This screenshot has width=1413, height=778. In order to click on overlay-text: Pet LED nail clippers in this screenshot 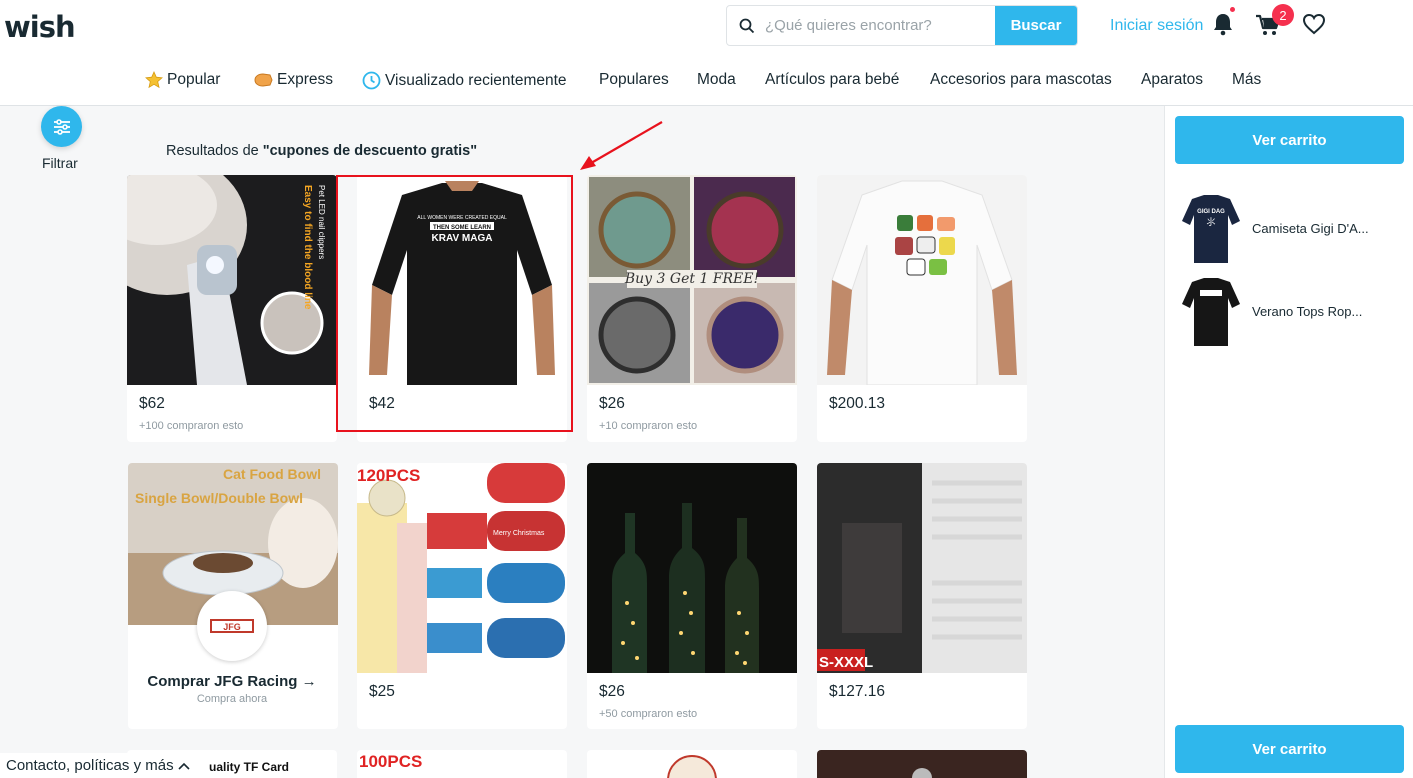, I will do `click(321, 222)`.